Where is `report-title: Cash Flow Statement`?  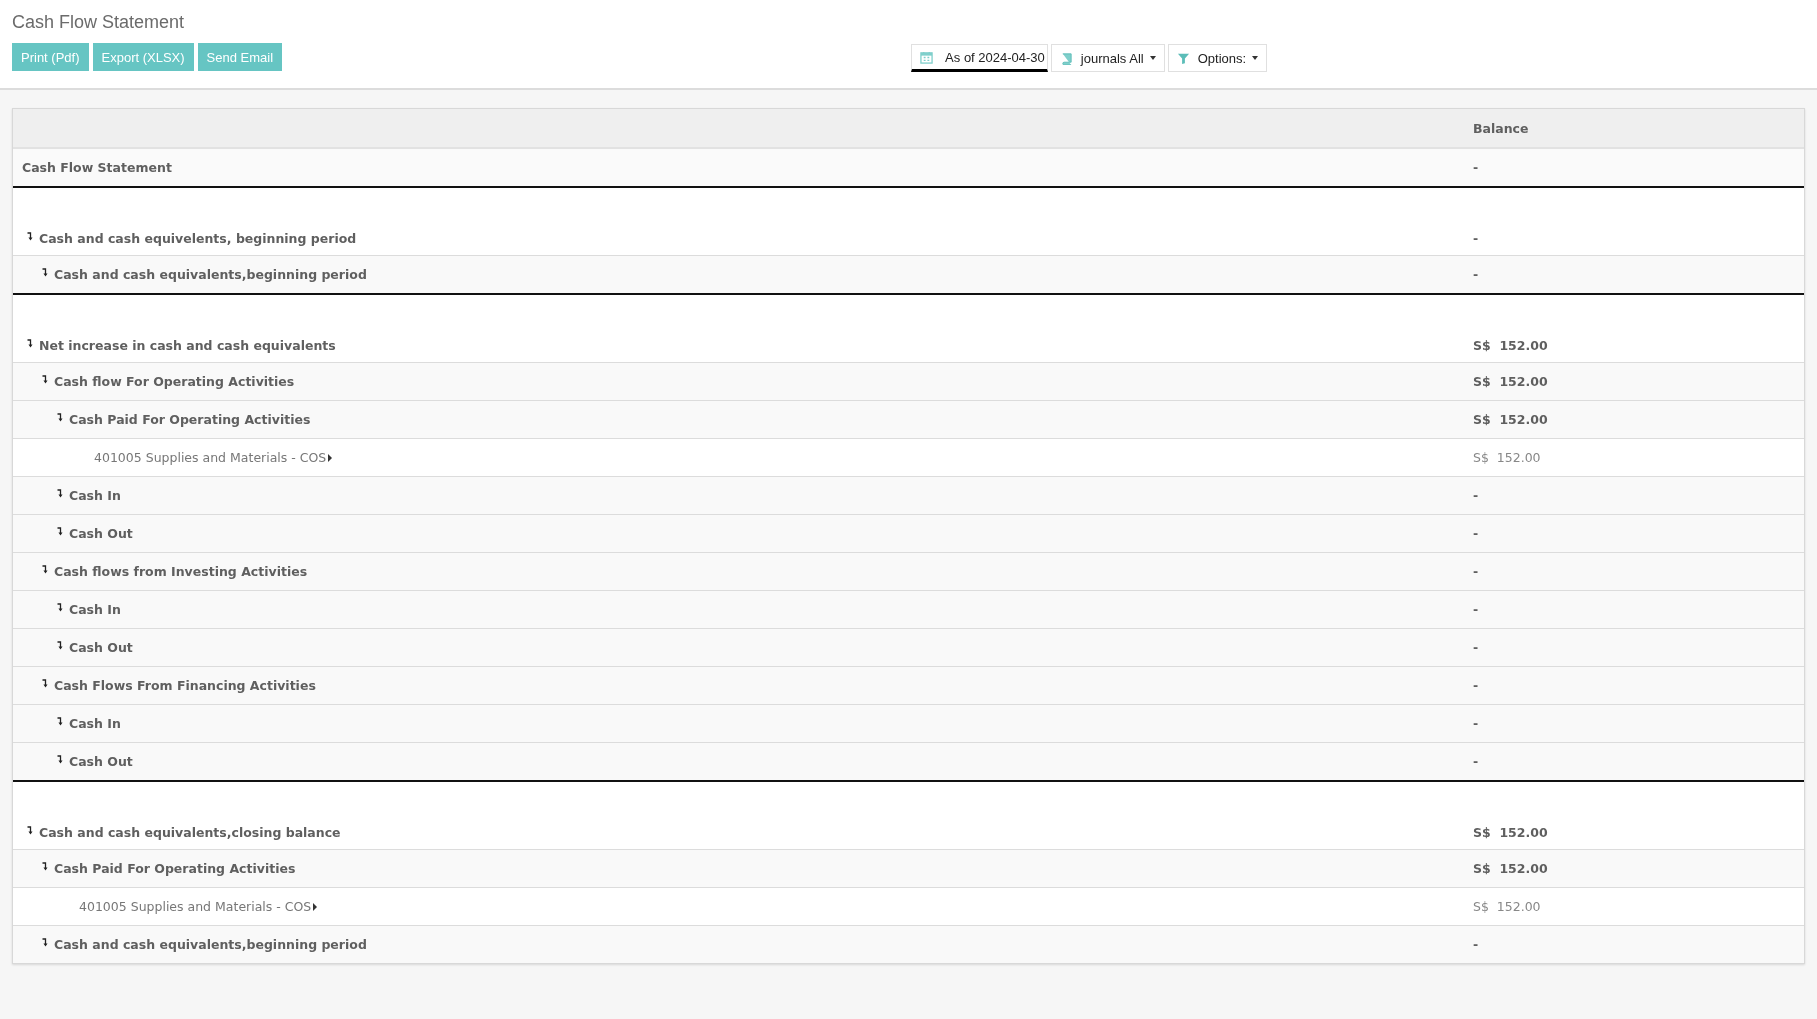
report-title: Cash Flow Statement is located at coordinates (97, 167).